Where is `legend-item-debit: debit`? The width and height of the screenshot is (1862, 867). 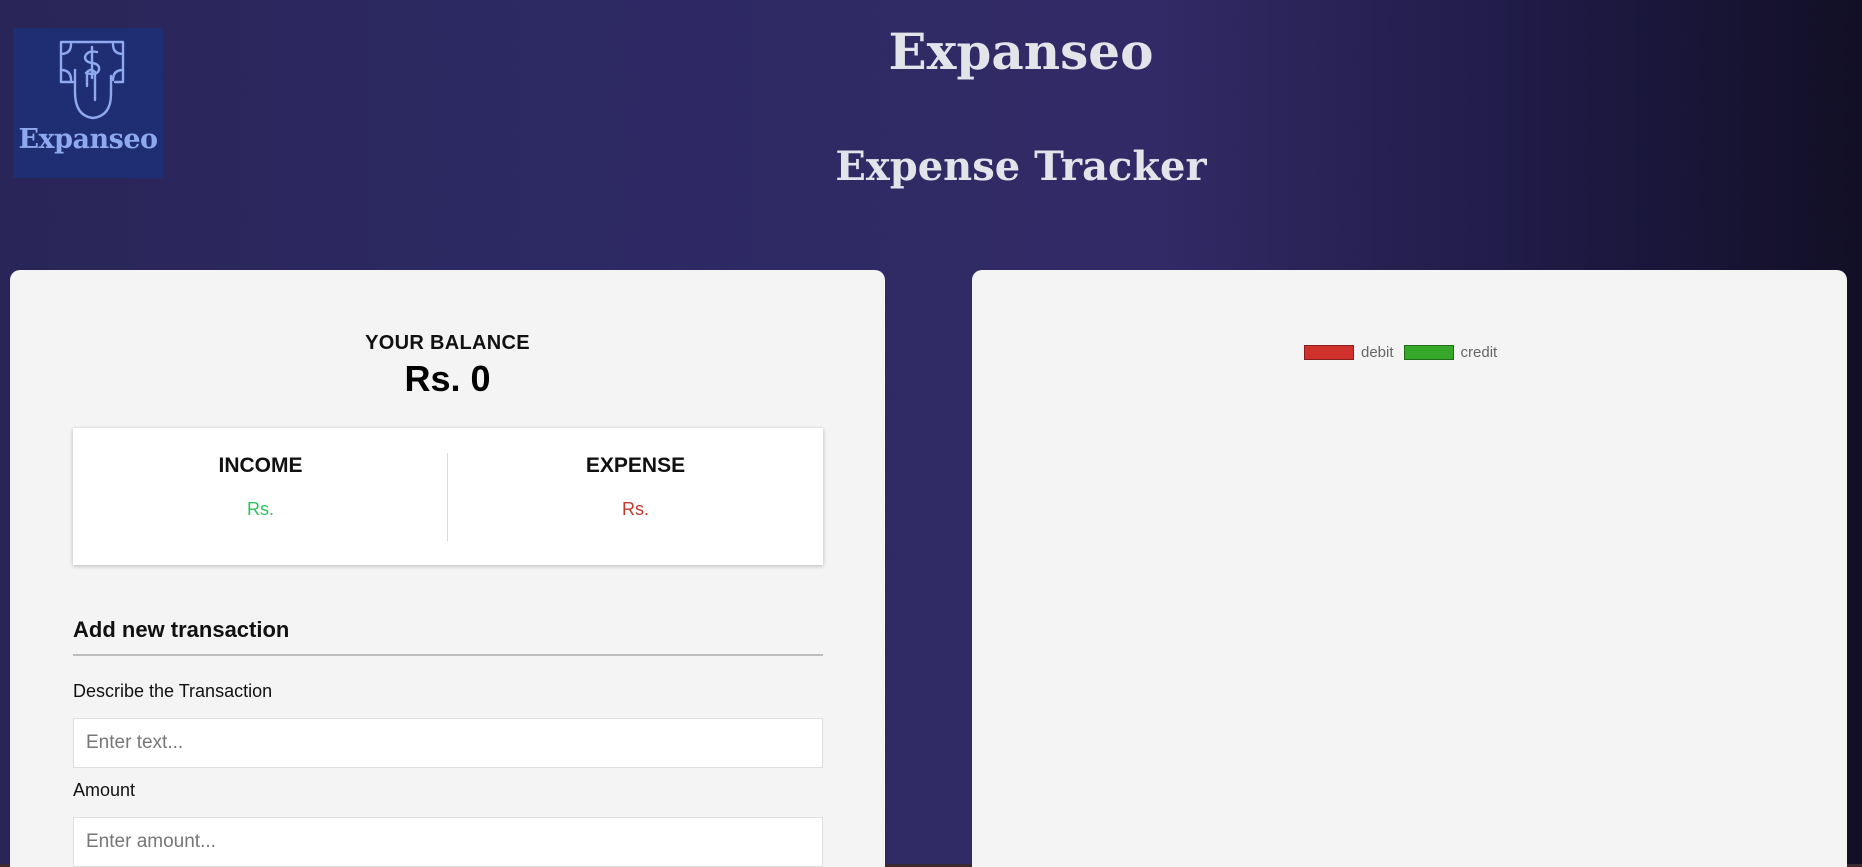 legend-item-debit: debit is located at coordinates (1349, 352).